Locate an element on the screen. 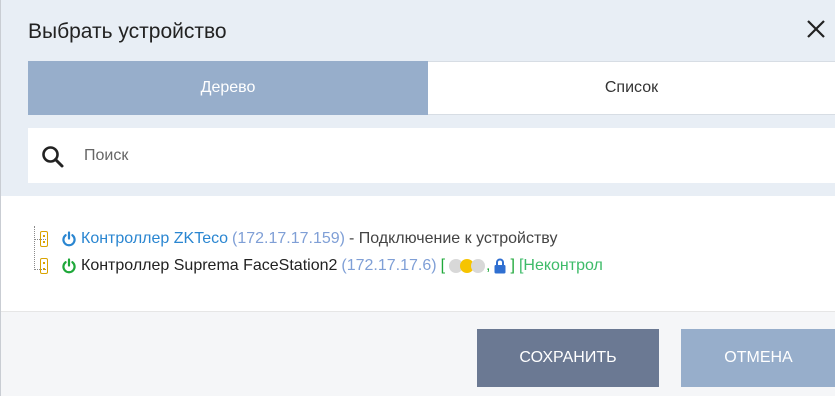 The height and width of the screenshot is (396, 835). tab-list-label: Список is located at coordinates (631, 87).